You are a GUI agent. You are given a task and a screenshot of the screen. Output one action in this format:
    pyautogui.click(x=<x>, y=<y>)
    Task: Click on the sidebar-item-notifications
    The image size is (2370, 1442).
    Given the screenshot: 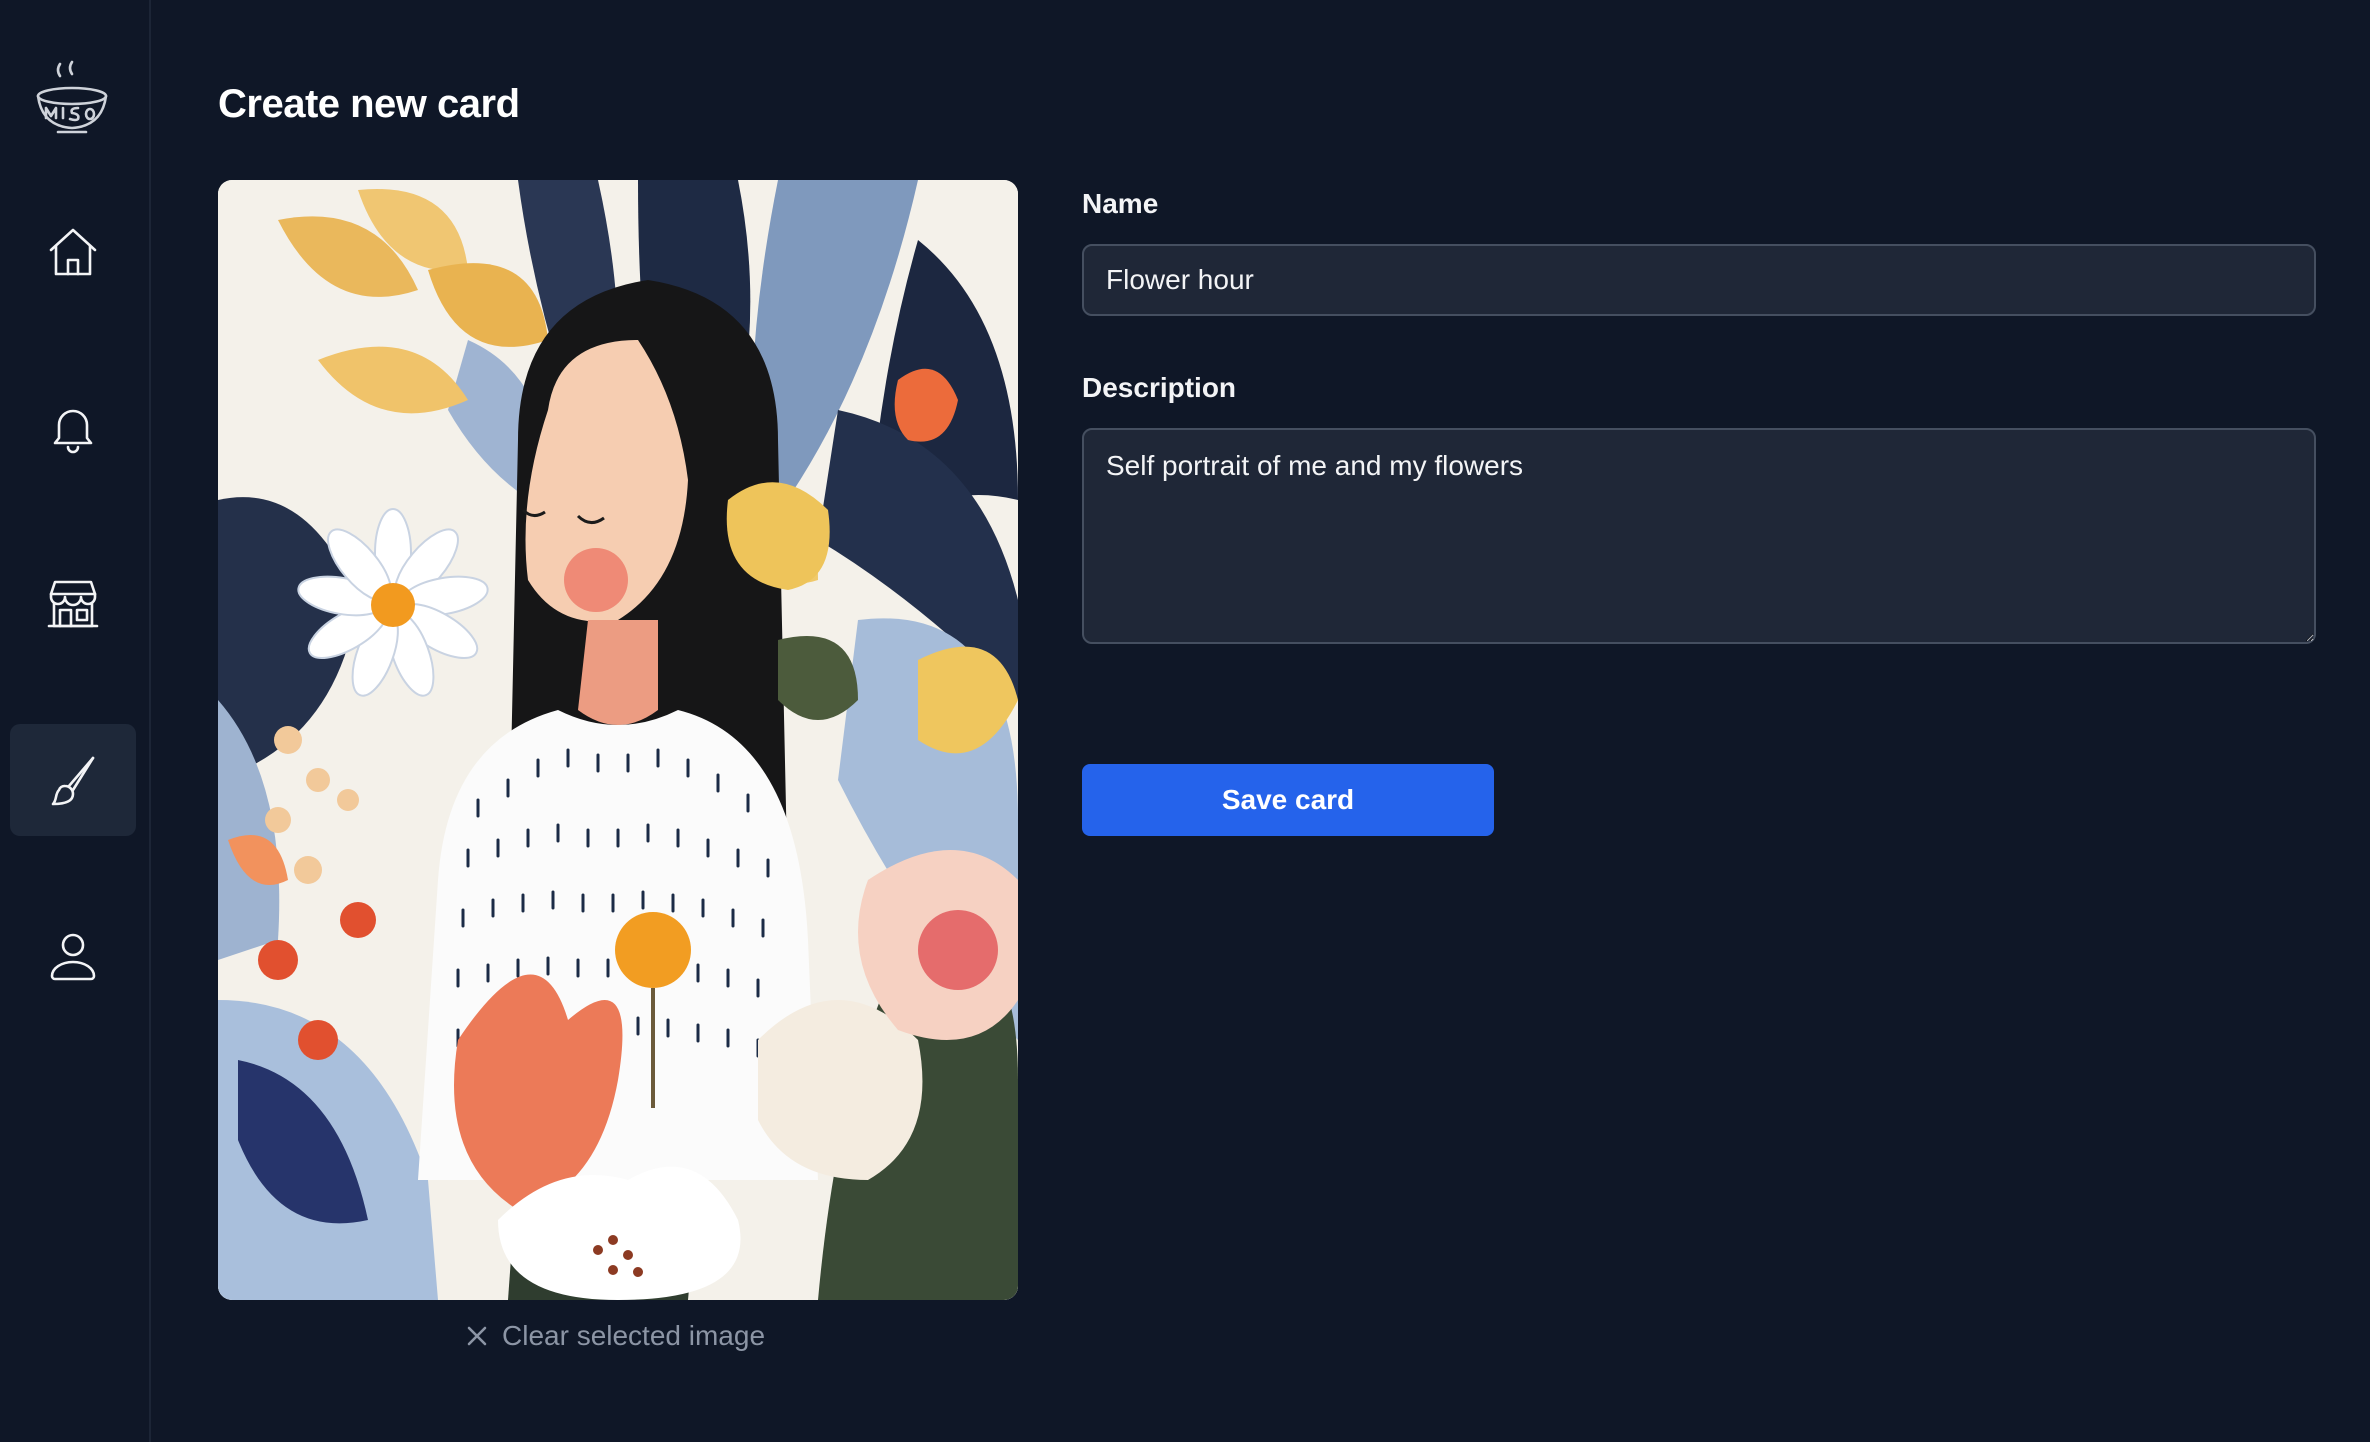 What is the action you would take?
    pyautogui.click(x=73, y=428)
    